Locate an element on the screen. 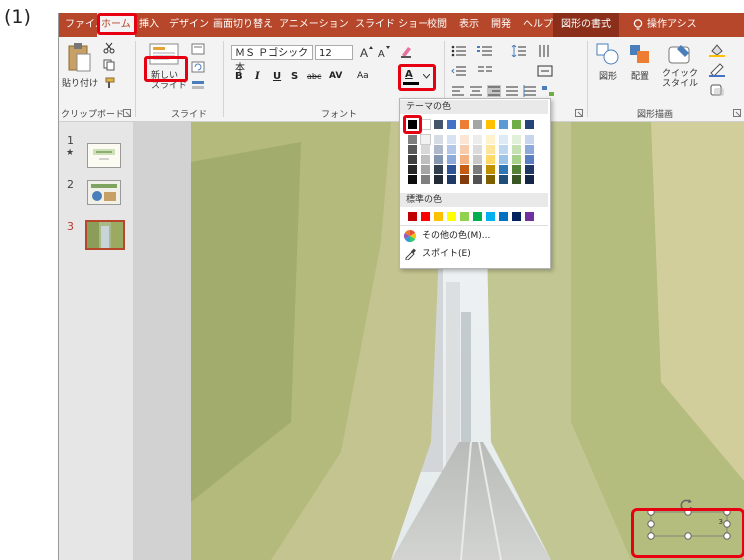 The width and height of the screenshot is (744, 560). shrink-font-icon: A is located at coordinates (384, 52).